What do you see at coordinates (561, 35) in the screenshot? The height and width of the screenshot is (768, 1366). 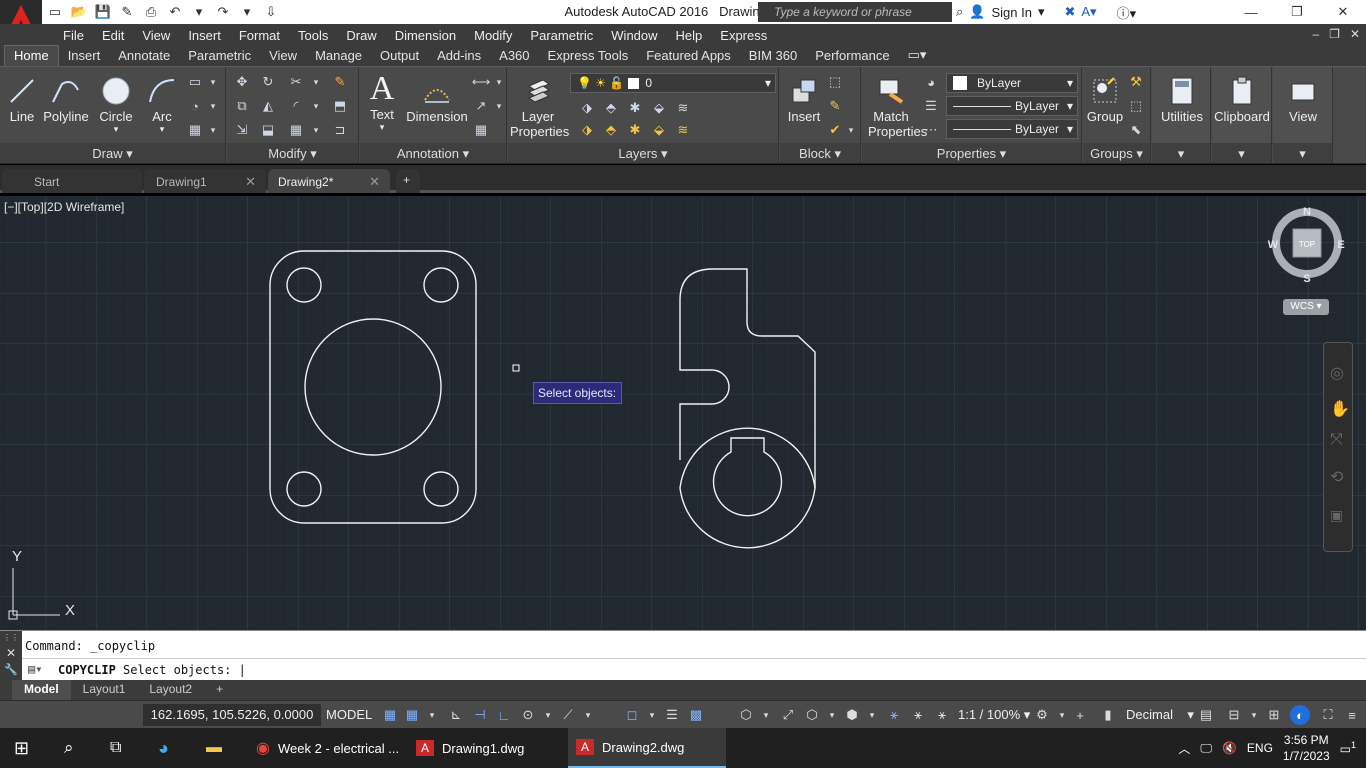 I see `menu-parametric: Parametric` at bounding box center [561, 35].